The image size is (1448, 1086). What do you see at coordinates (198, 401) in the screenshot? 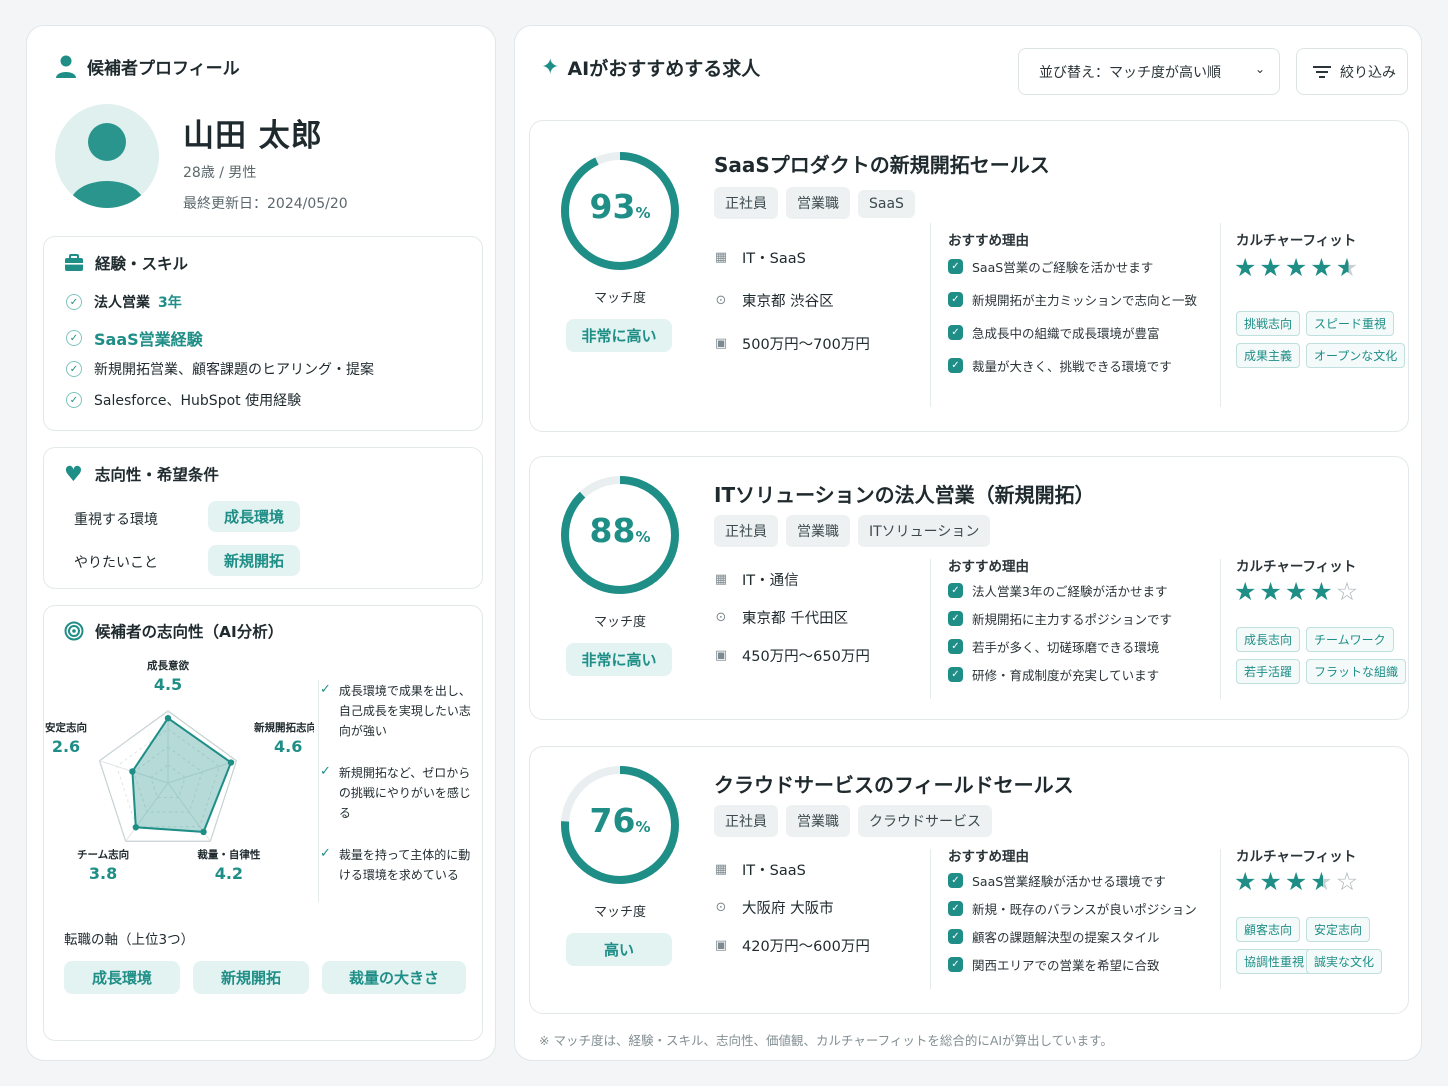
I see `skill-label: Salesforce、HubSpot 使用経験` at bounding box center [198, 401].